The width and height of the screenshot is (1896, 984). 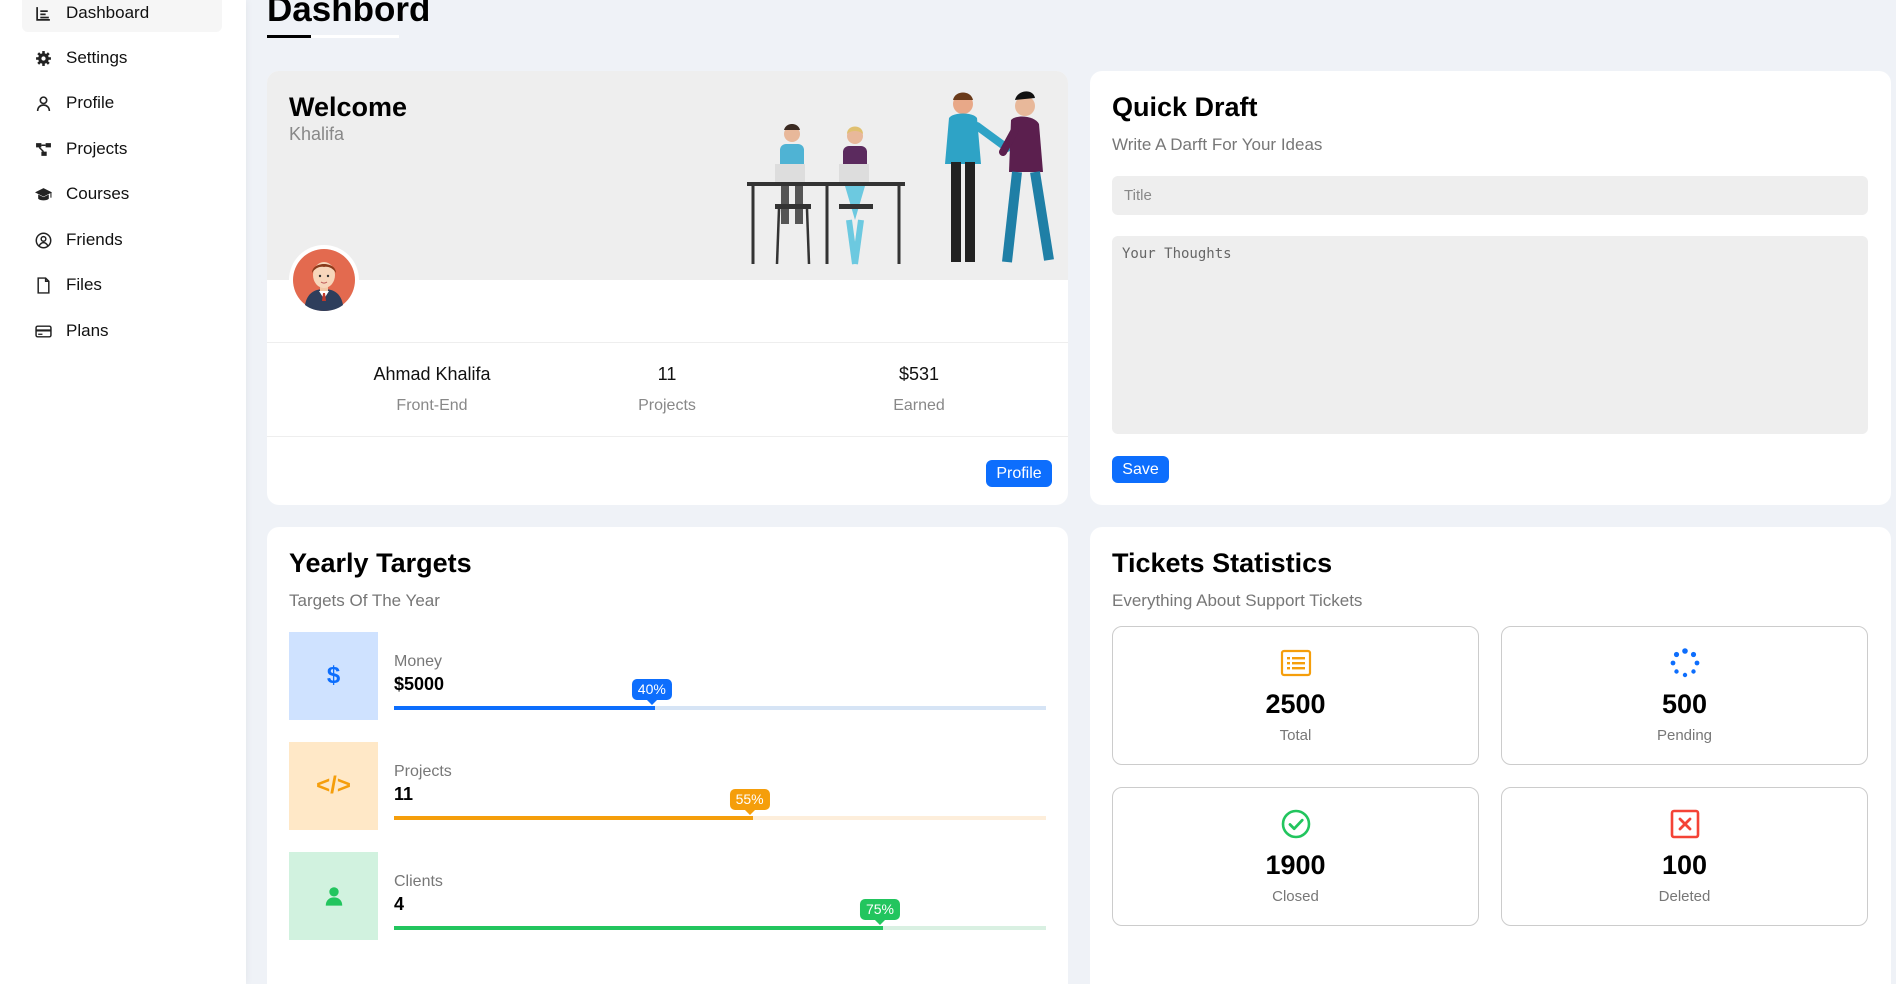 I want to click on stat-name: Ahmad Khalifa Front-End, so click(x=432, y=389).